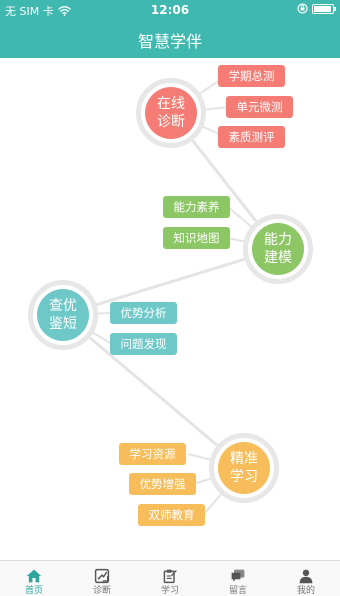 Image resolution: width=340 pixels, height=596 pixels. I want to click on node-check-optimize-circle: 查优鉴短, so click(63, 315).